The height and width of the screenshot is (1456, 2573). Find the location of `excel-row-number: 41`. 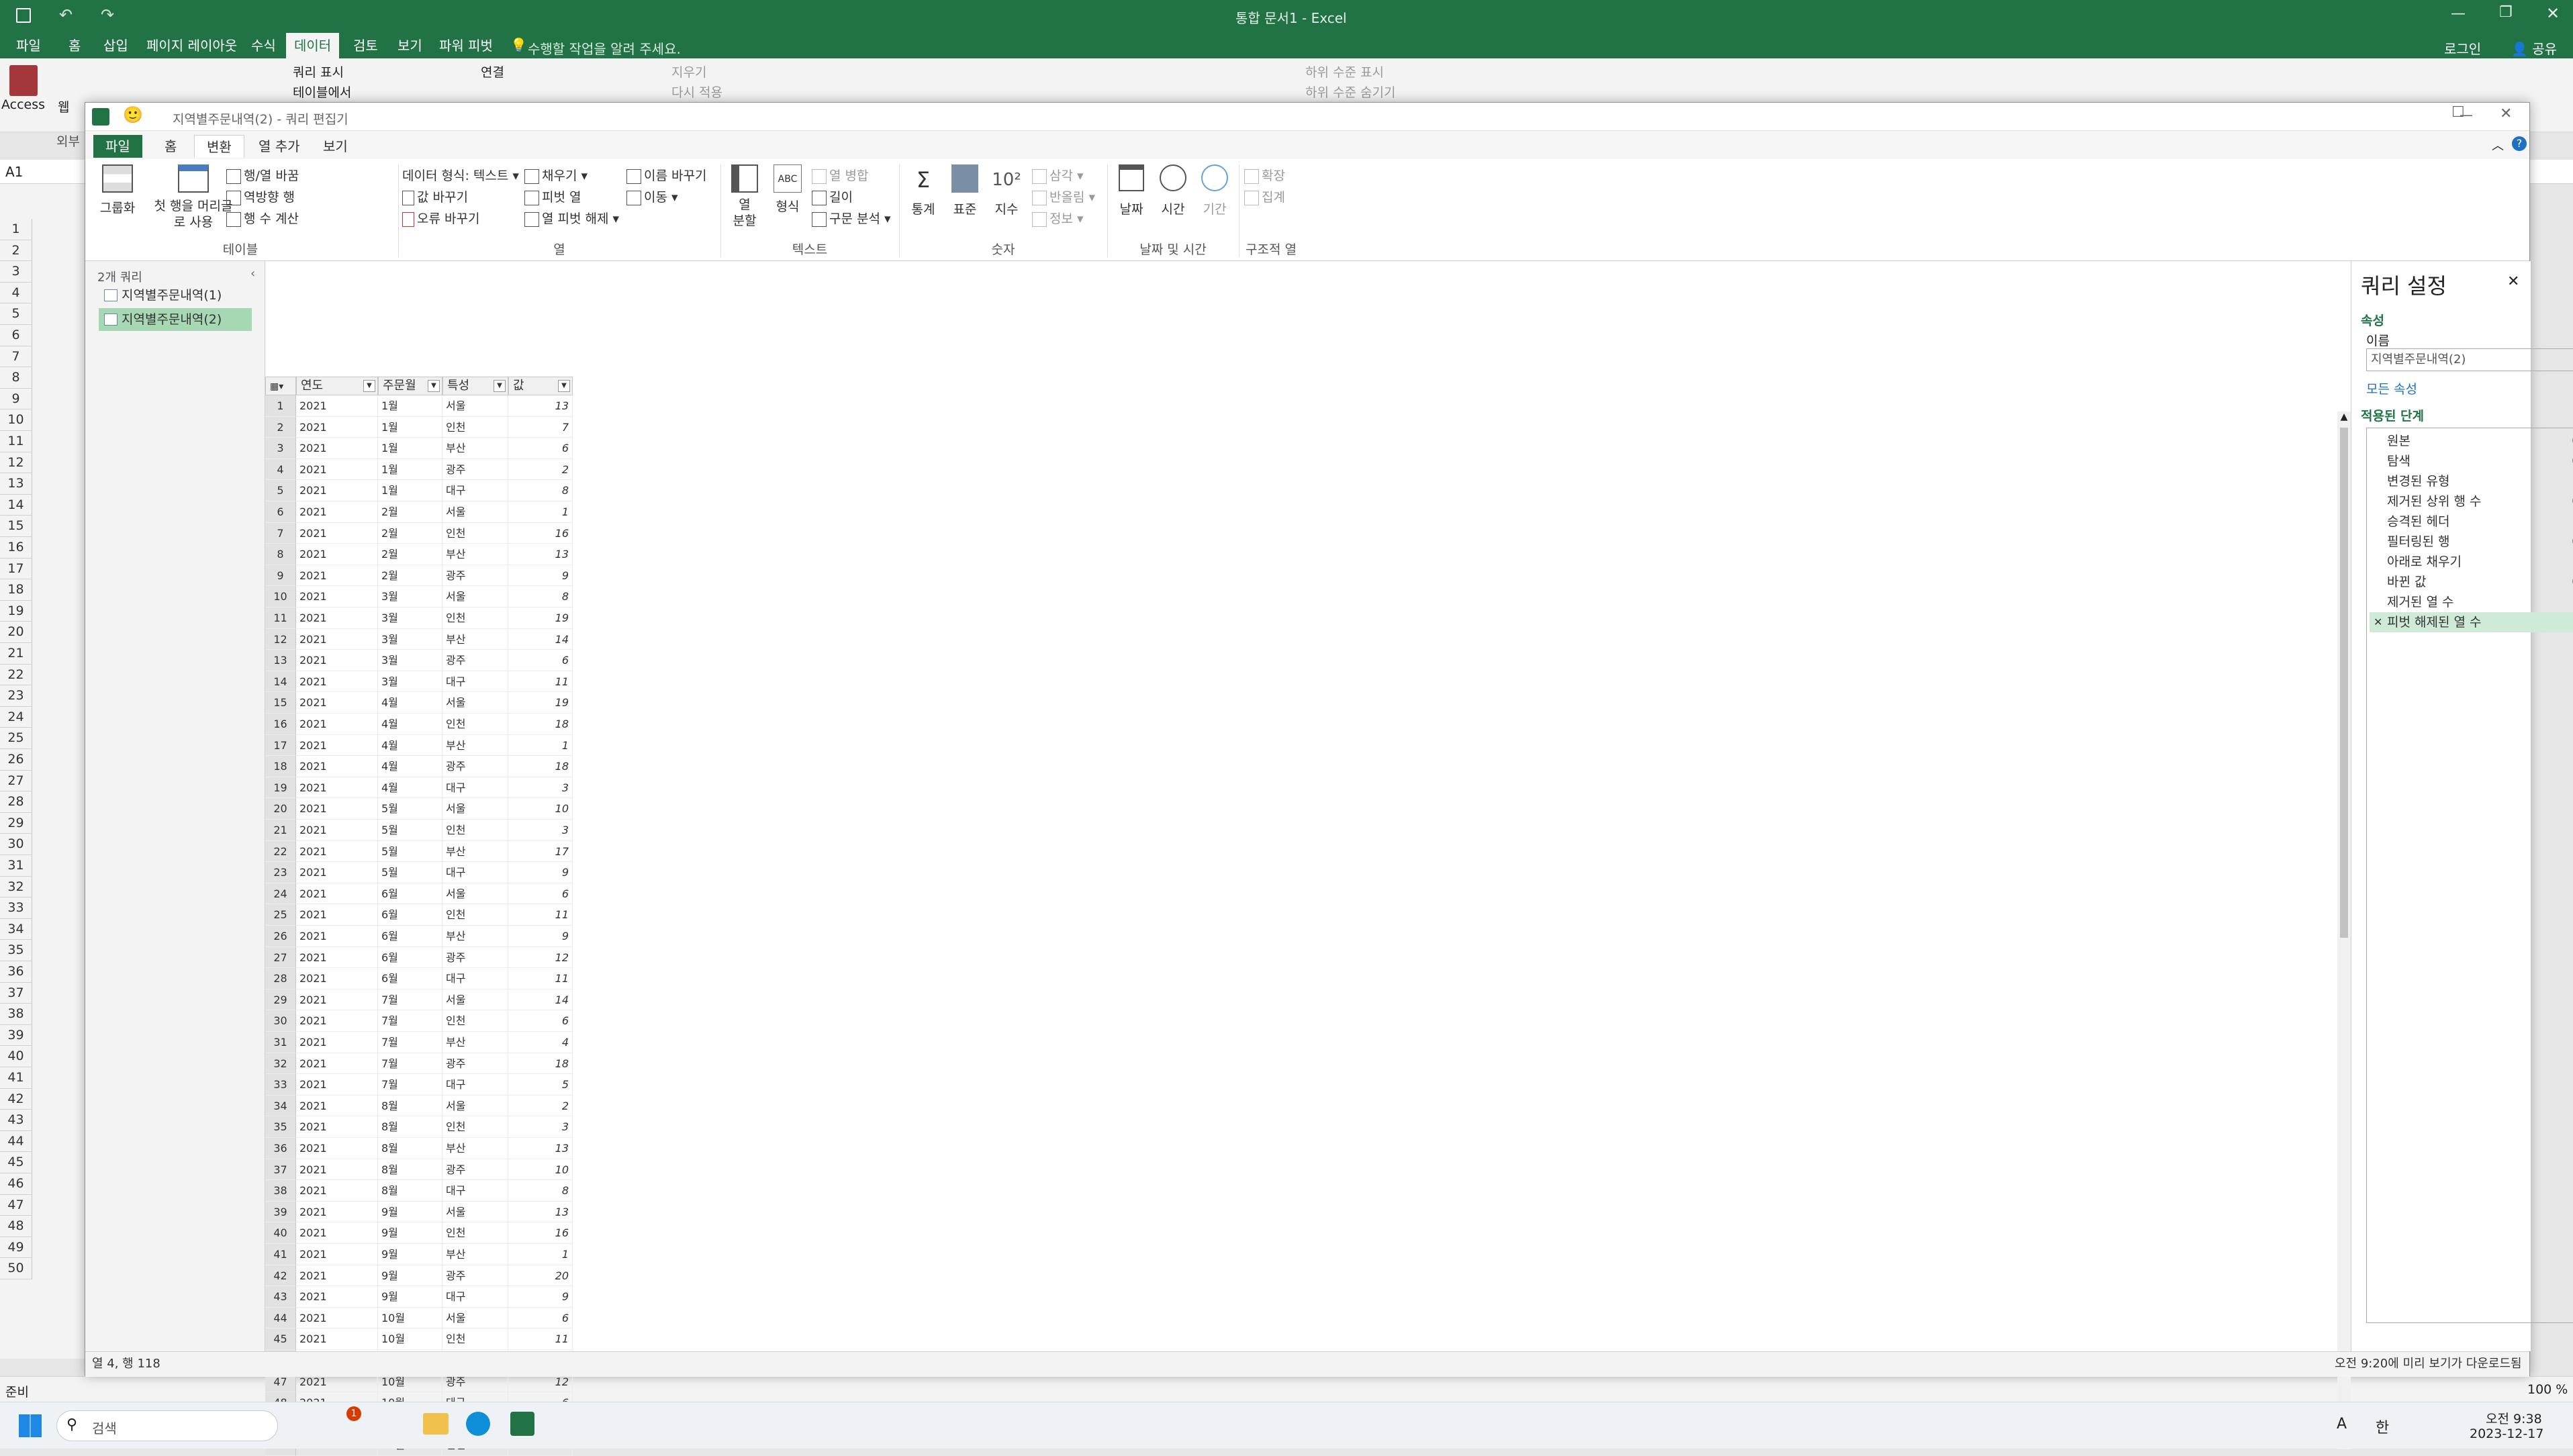

excel-row-number: 41 is located at coordinates (16, 1078).